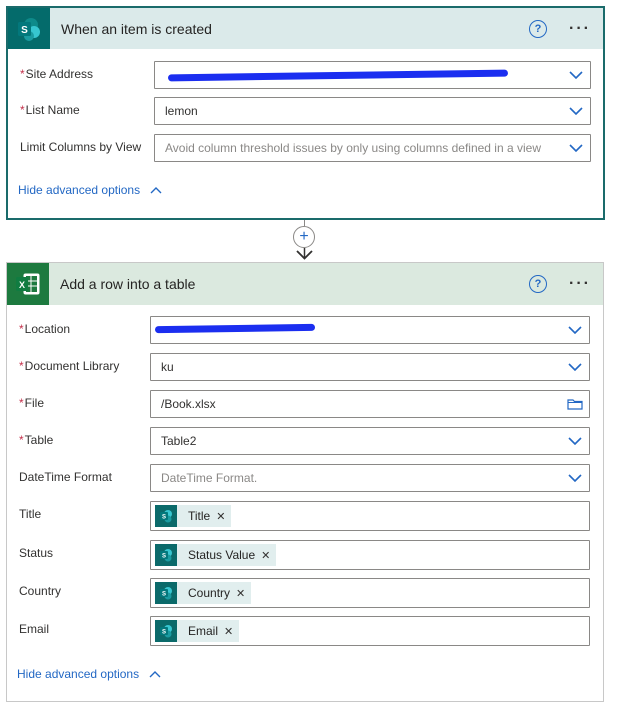 The image size is (617, 710). Describe the element at coordinates (179, 441) in the screenshot. I see `table-value: Table2` at that location.